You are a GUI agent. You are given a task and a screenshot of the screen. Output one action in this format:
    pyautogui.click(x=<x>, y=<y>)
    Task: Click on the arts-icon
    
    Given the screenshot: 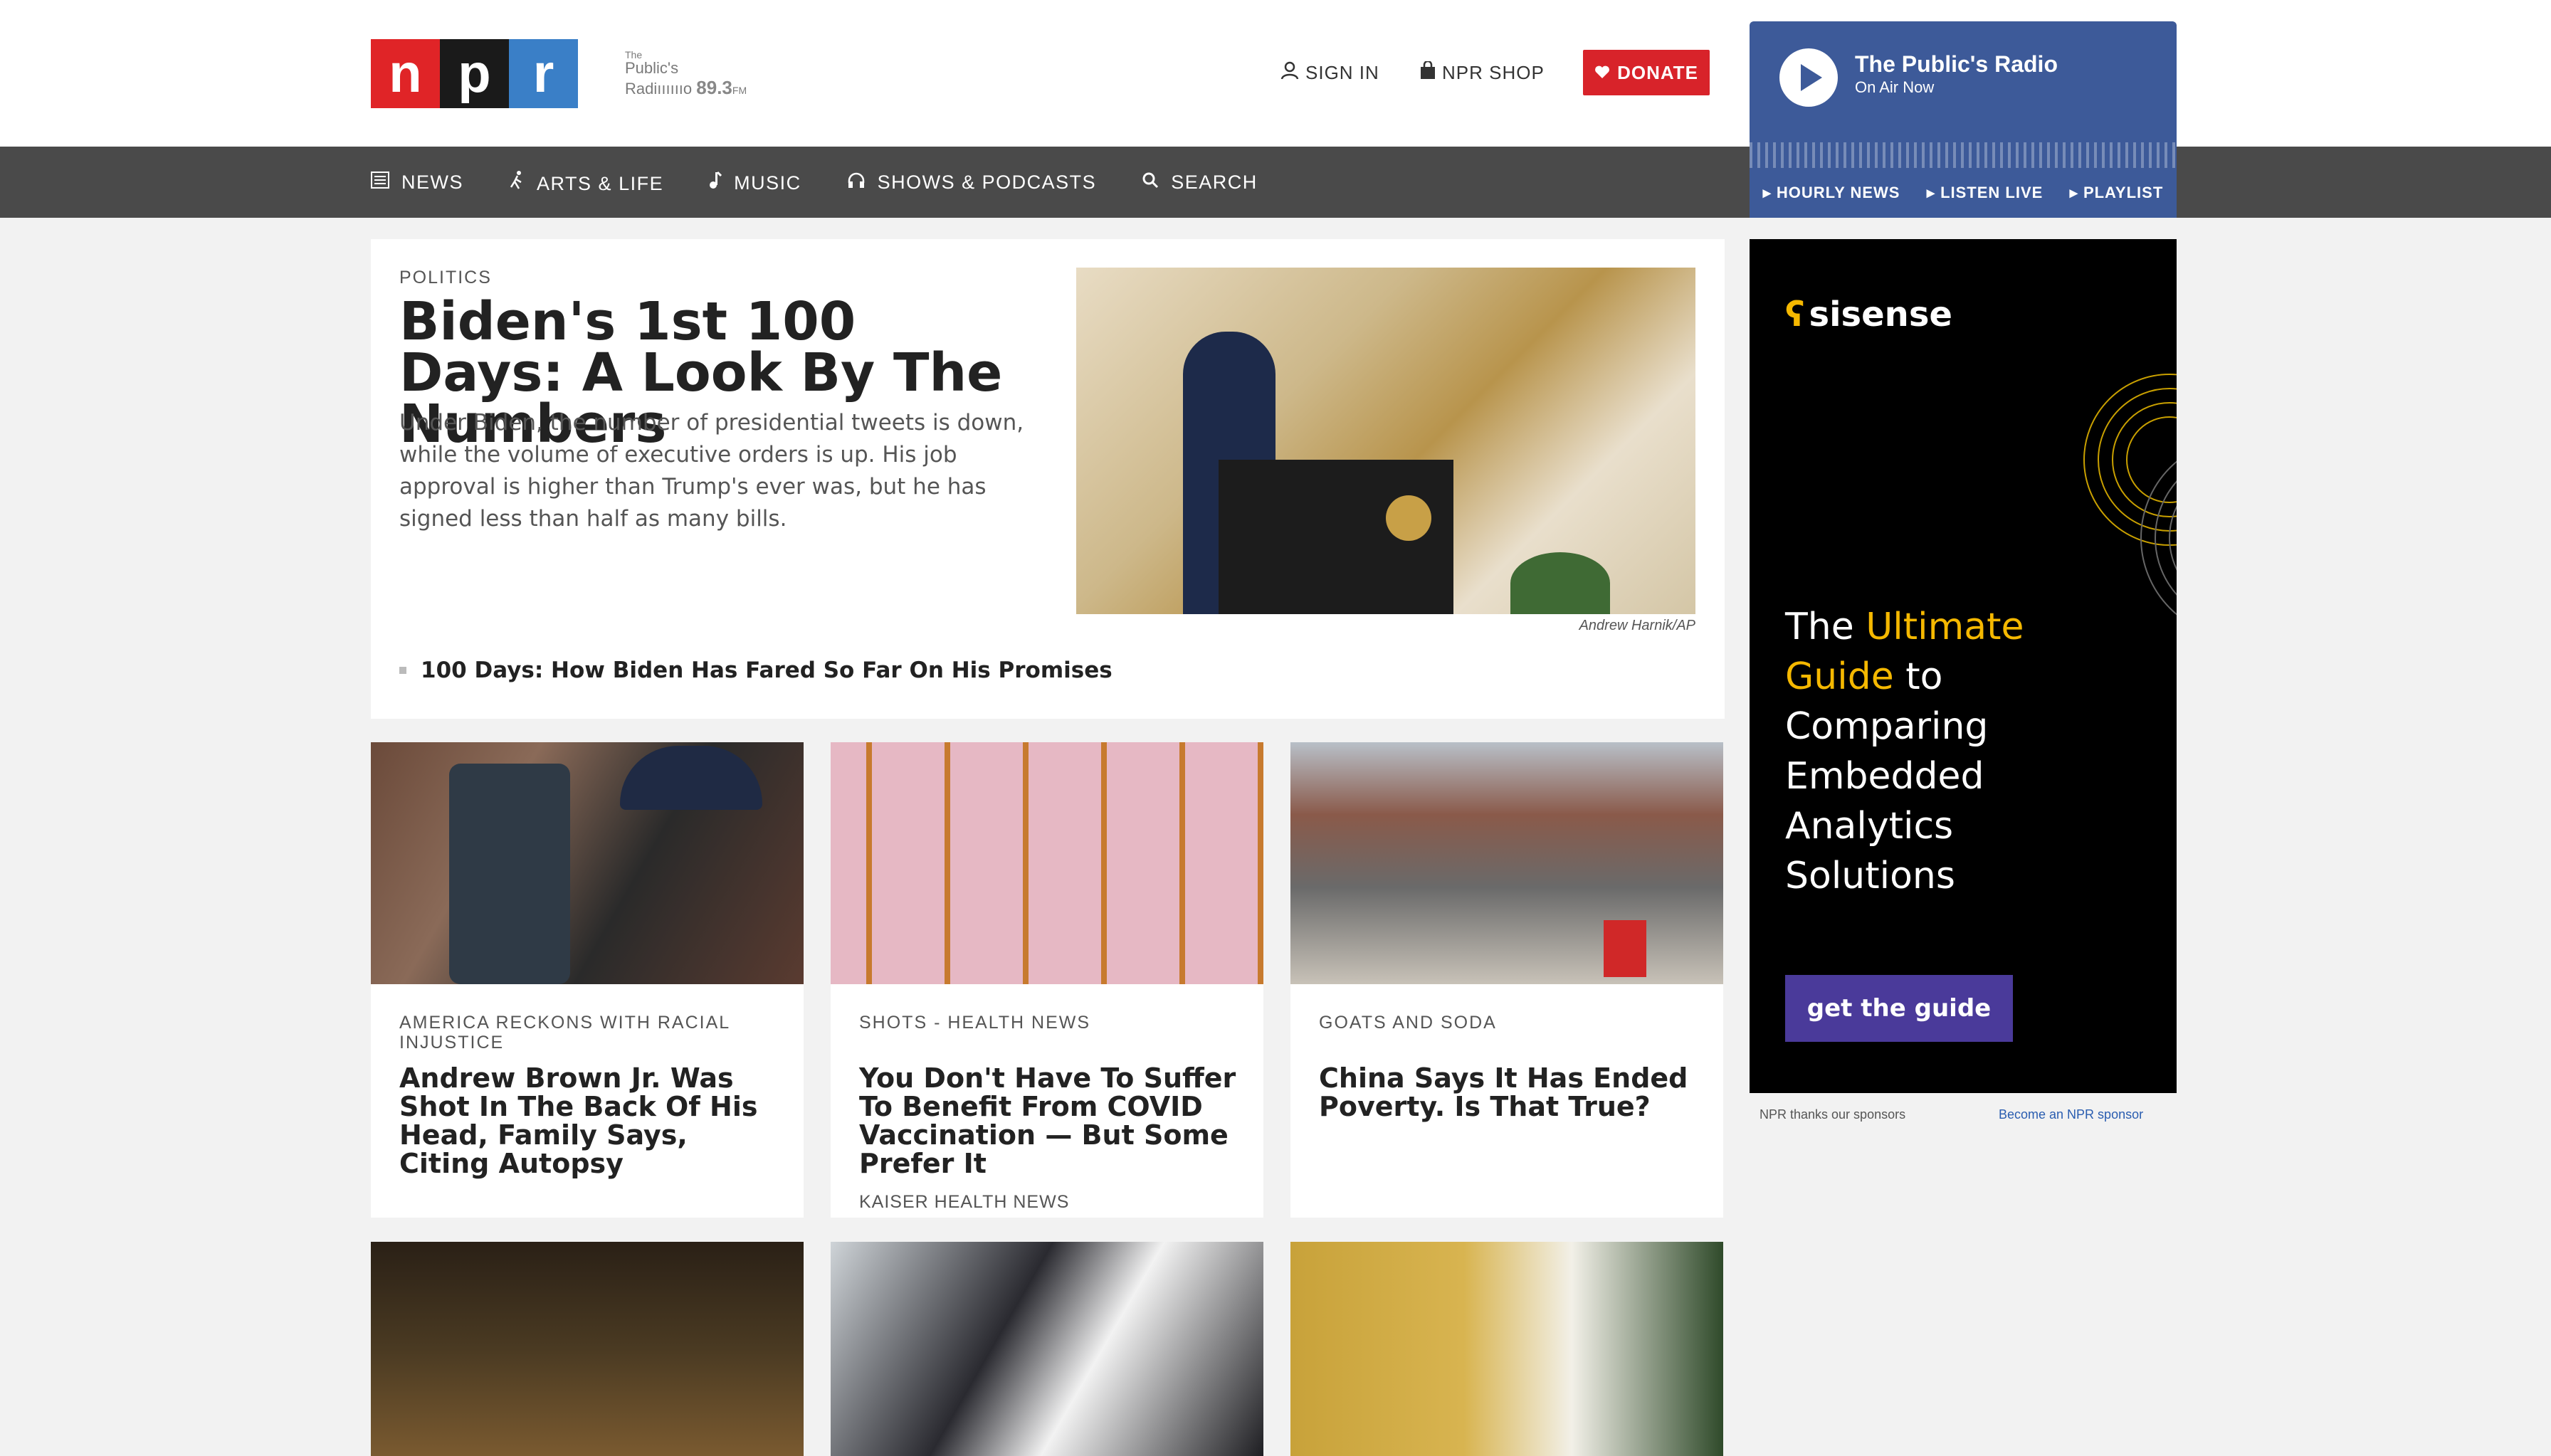 What is the action you would take?
    pyautogui.click(x=520, y=182)
    